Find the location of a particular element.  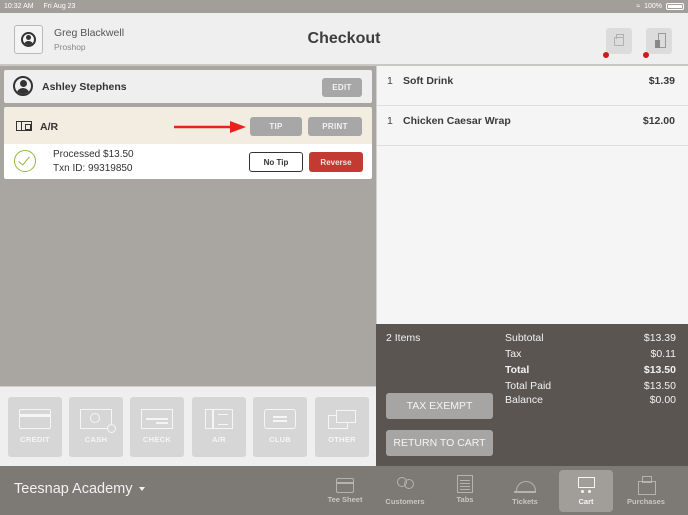

transaction-id: Txn ID: 99319850 is located at coordinates (93, 168).